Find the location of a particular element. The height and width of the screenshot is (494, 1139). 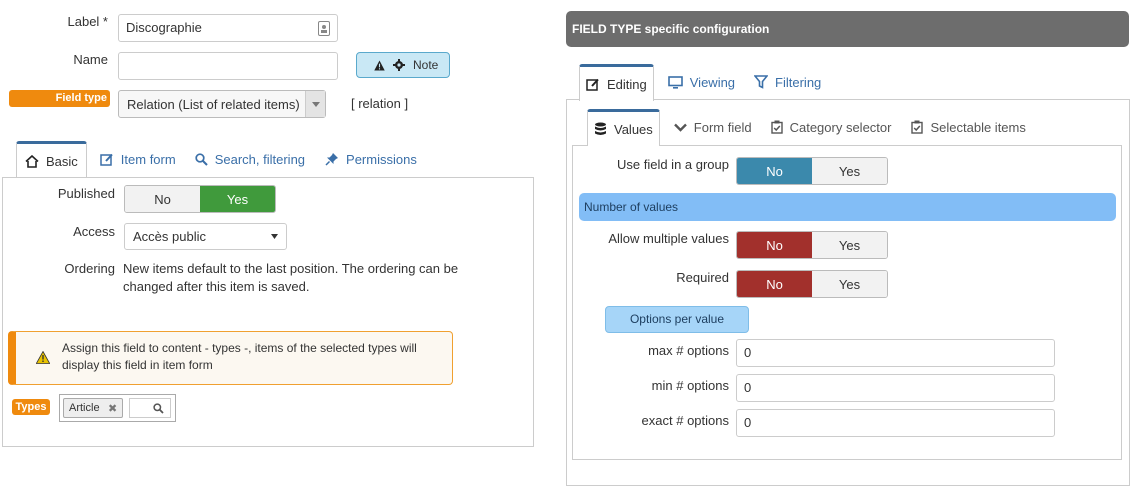

options-per-value-label: Options per value is located at coordinates (677, 319).